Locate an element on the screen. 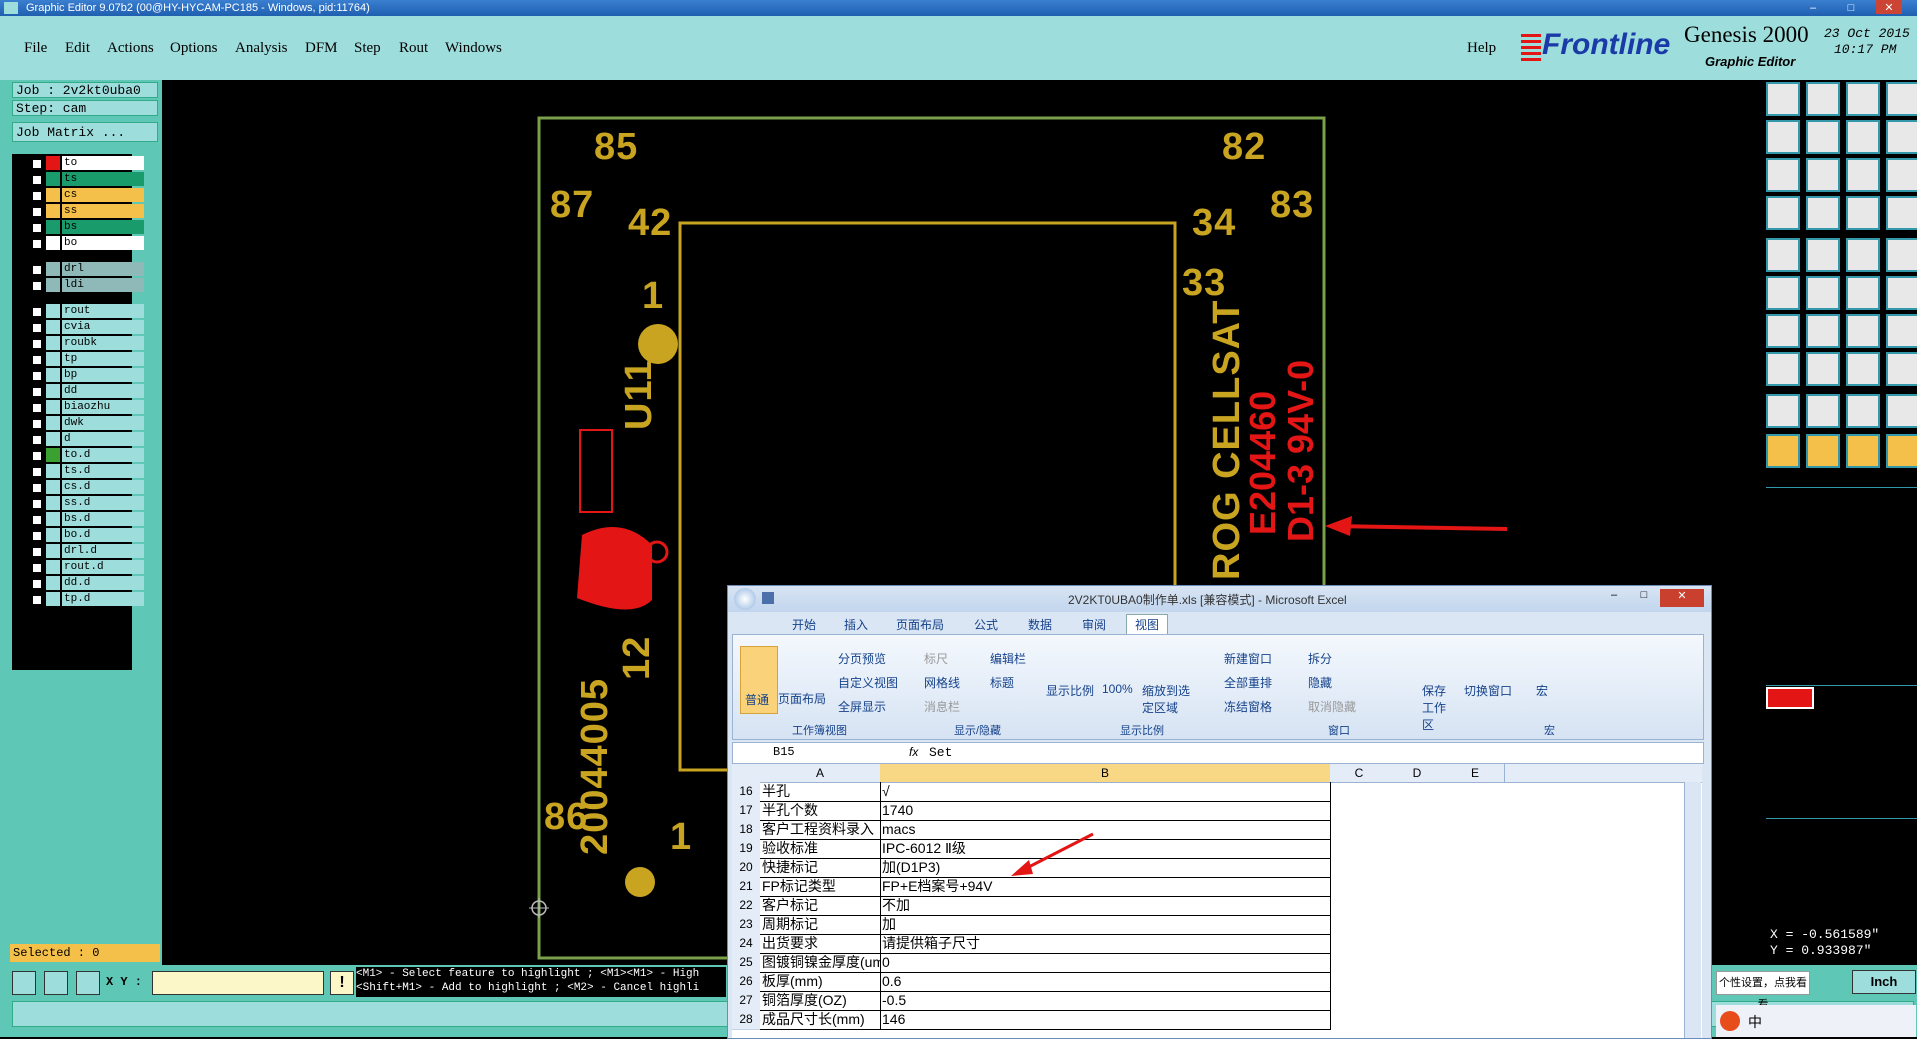 Image resolution: width=1917 pixels, height=1039 pixels. cell-b: 请提供箱子尺寸 is located at coordinates (1105, 944).